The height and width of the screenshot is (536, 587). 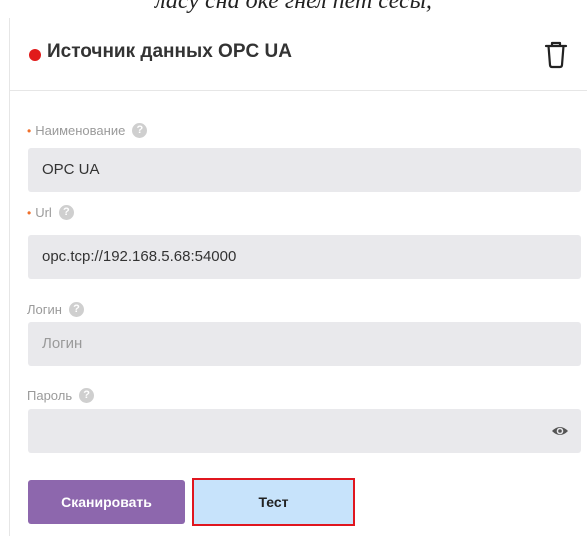 What do you see at coordinates (35, 55) in the screenshot?
I see `status-indicator` at bounding box center [35, 55].